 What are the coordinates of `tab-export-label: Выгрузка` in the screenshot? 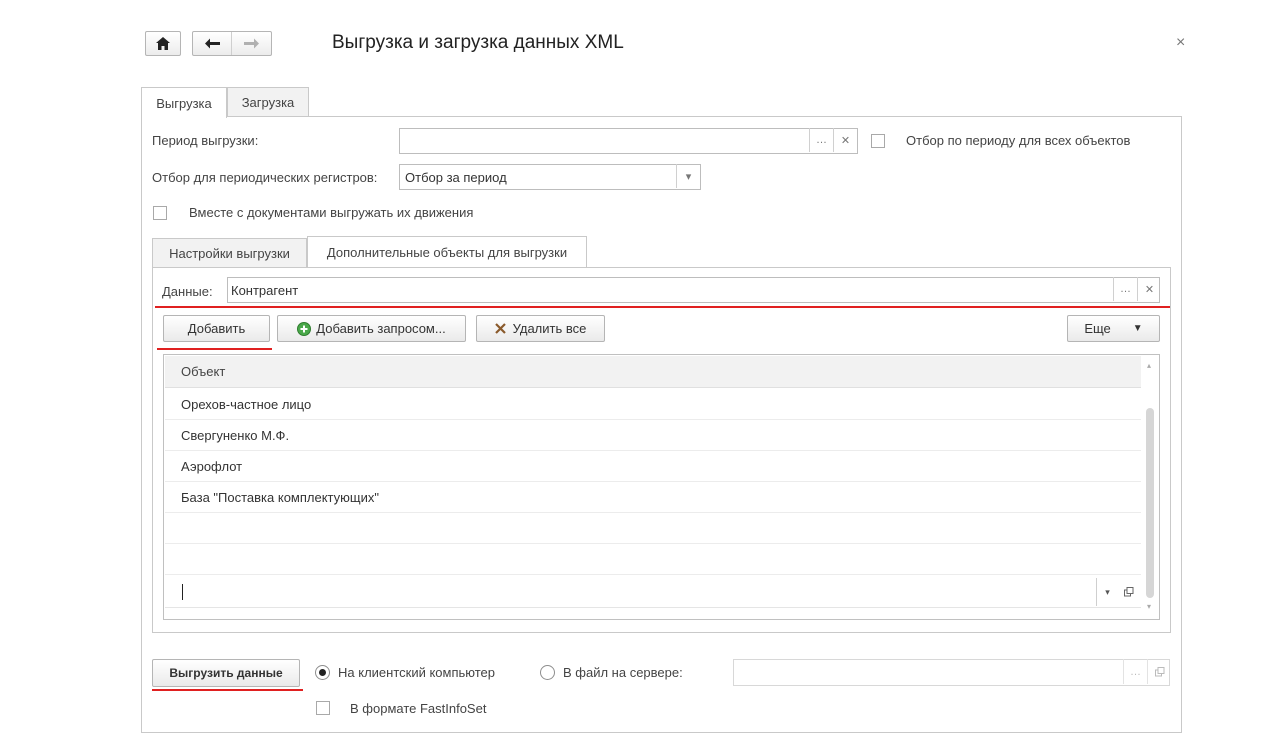 It's located at (184, 103).